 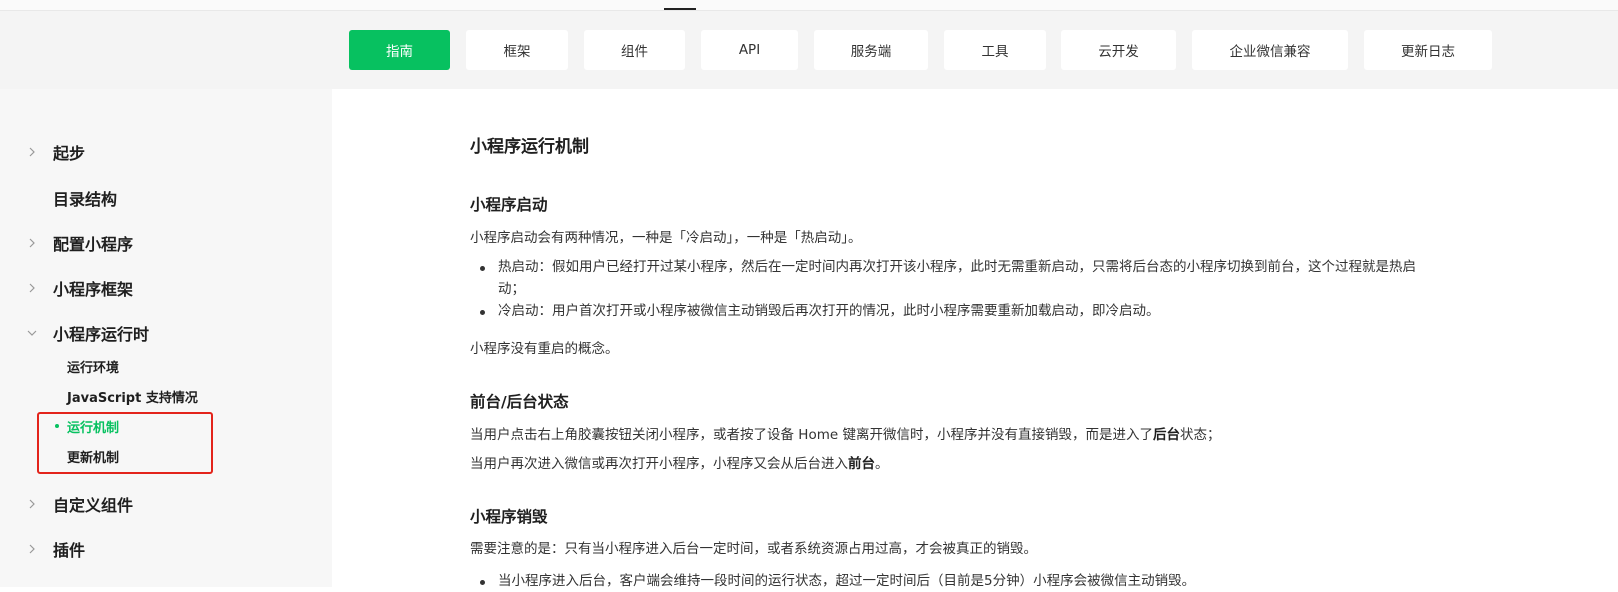 I want to click on sidebar-item-label: 起步, so click(x=69, y=153).